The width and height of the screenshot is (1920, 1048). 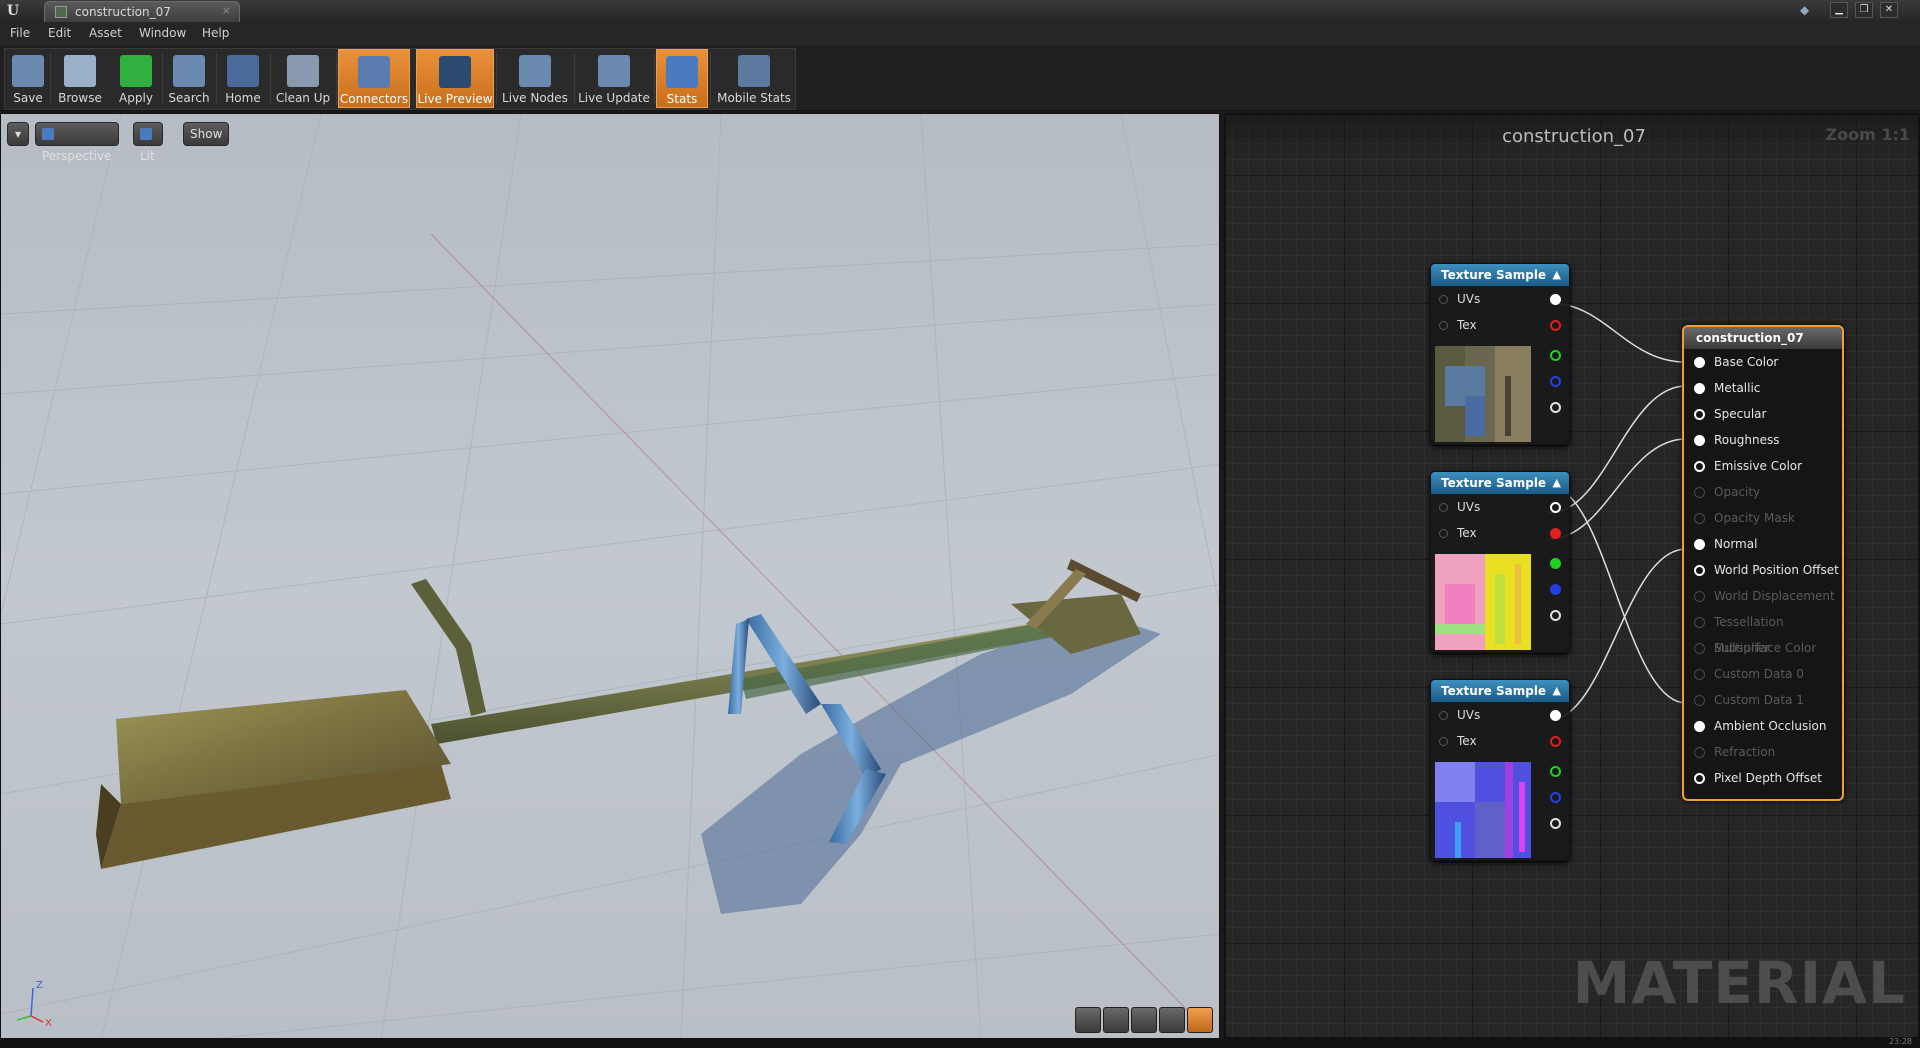 I want to click on toolbar-separator, so click(x=216, y=79).